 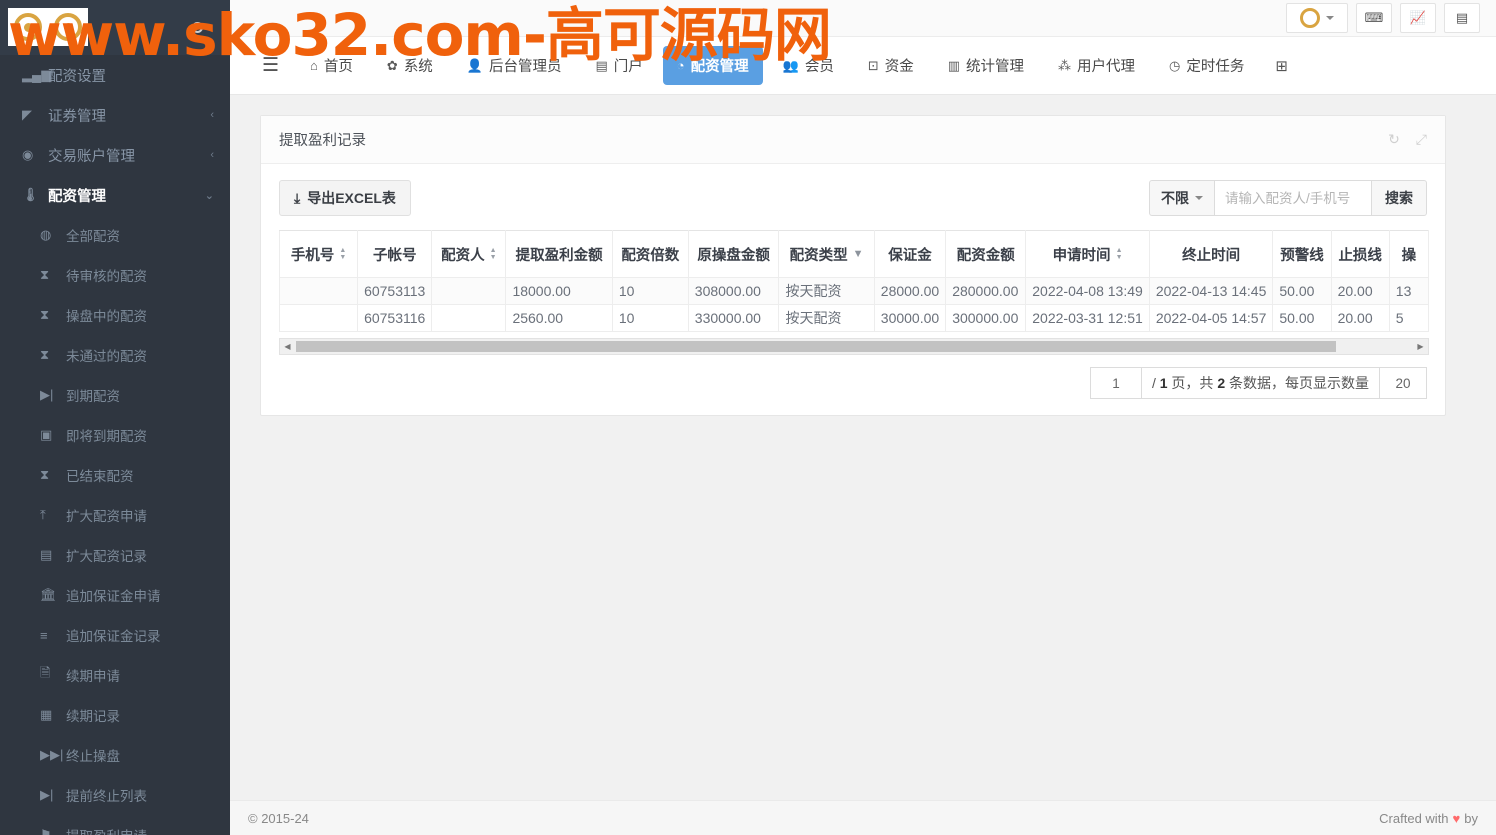 I want to click on fast-forward-icon: ▶▶|, so click(x=52, y=754).